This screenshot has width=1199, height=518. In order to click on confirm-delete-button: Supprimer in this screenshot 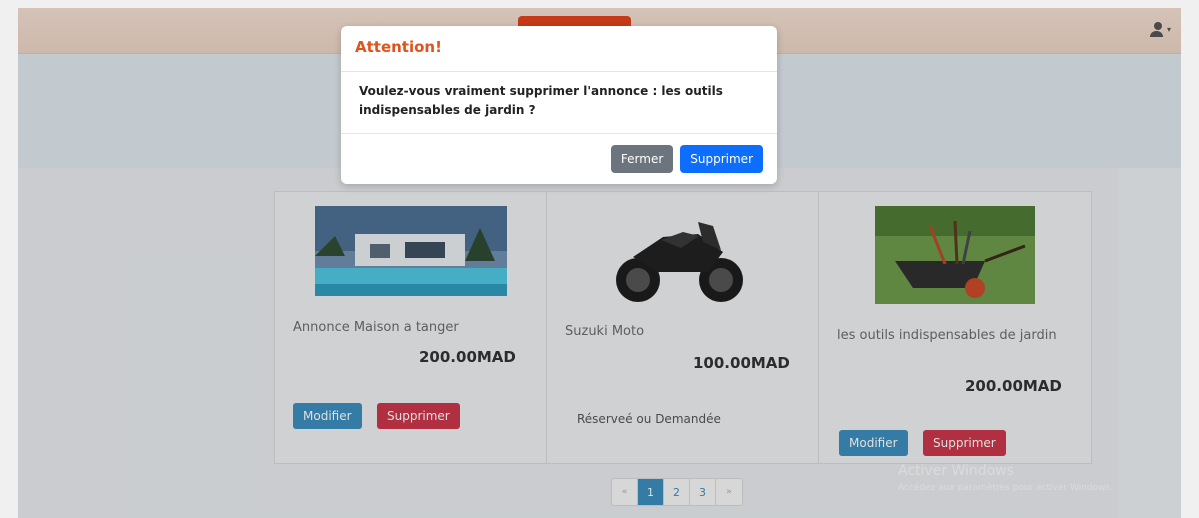, I will do `click(721, 159)`.